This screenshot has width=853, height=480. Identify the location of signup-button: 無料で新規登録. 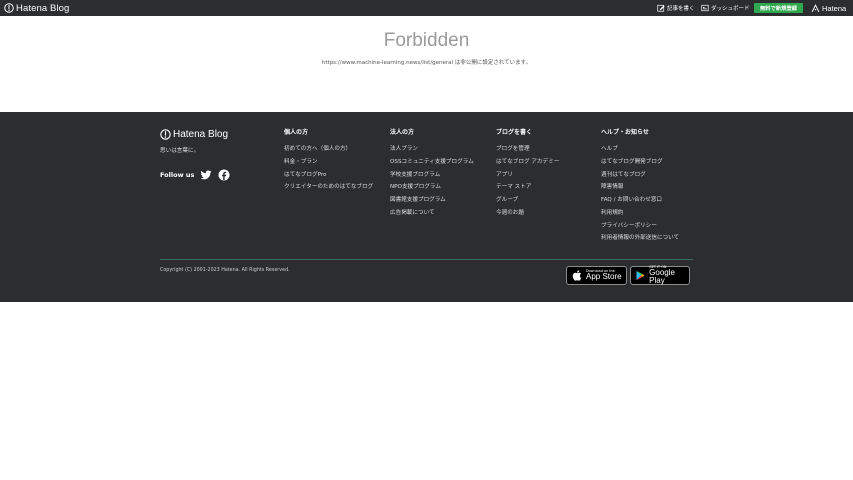
(778, 8).